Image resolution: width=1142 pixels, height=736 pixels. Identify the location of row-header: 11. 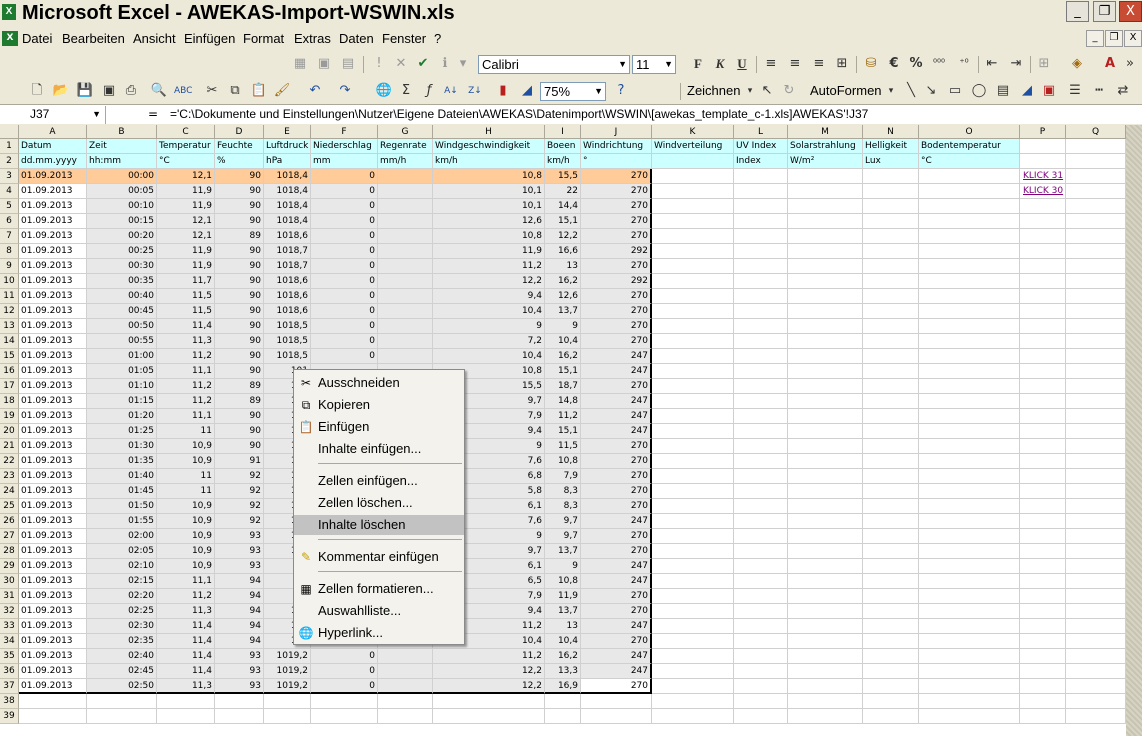
(9, 296).